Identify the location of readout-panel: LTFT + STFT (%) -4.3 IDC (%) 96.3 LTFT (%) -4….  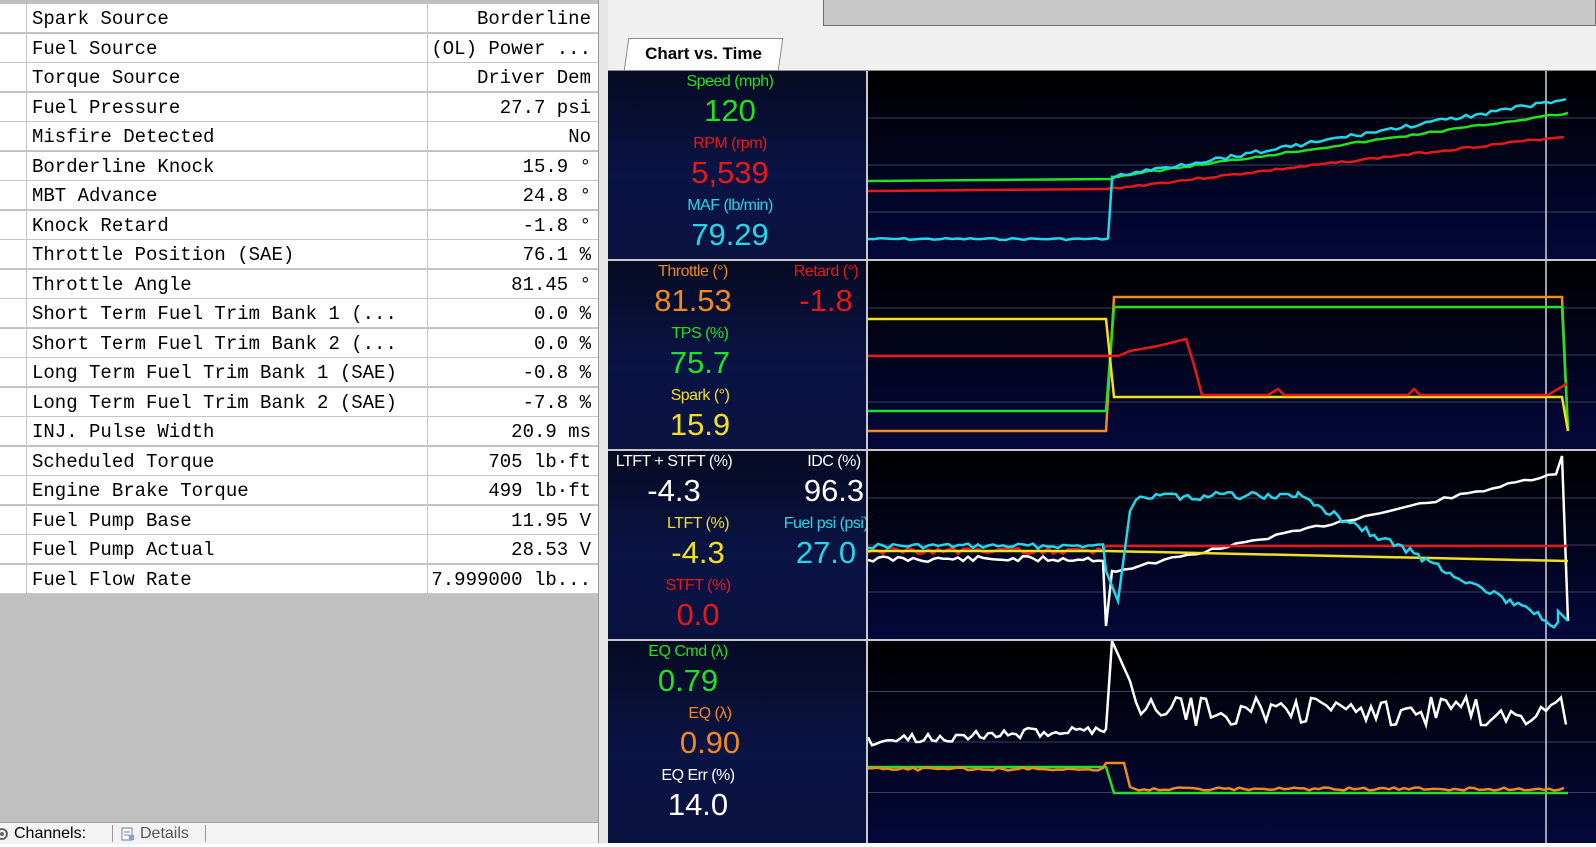
(738, 545).